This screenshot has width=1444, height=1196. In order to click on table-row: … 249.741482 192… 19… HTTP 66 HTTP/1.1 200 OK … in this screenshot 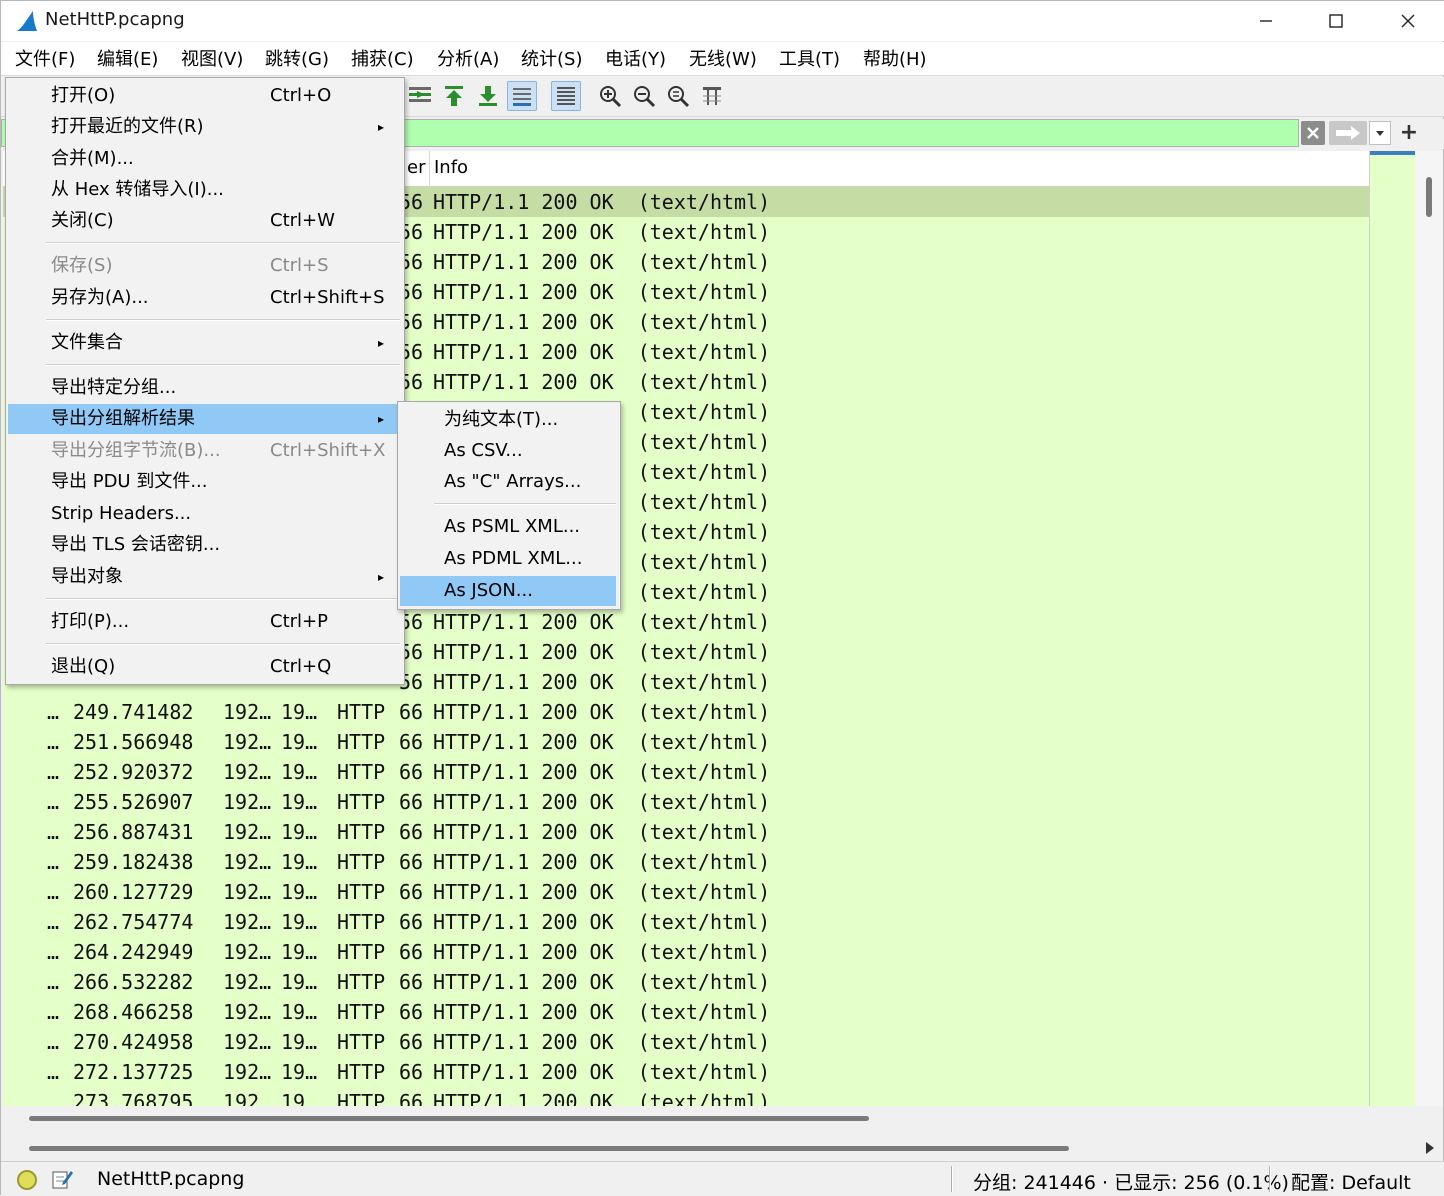, I will do `click(686, 712)`.